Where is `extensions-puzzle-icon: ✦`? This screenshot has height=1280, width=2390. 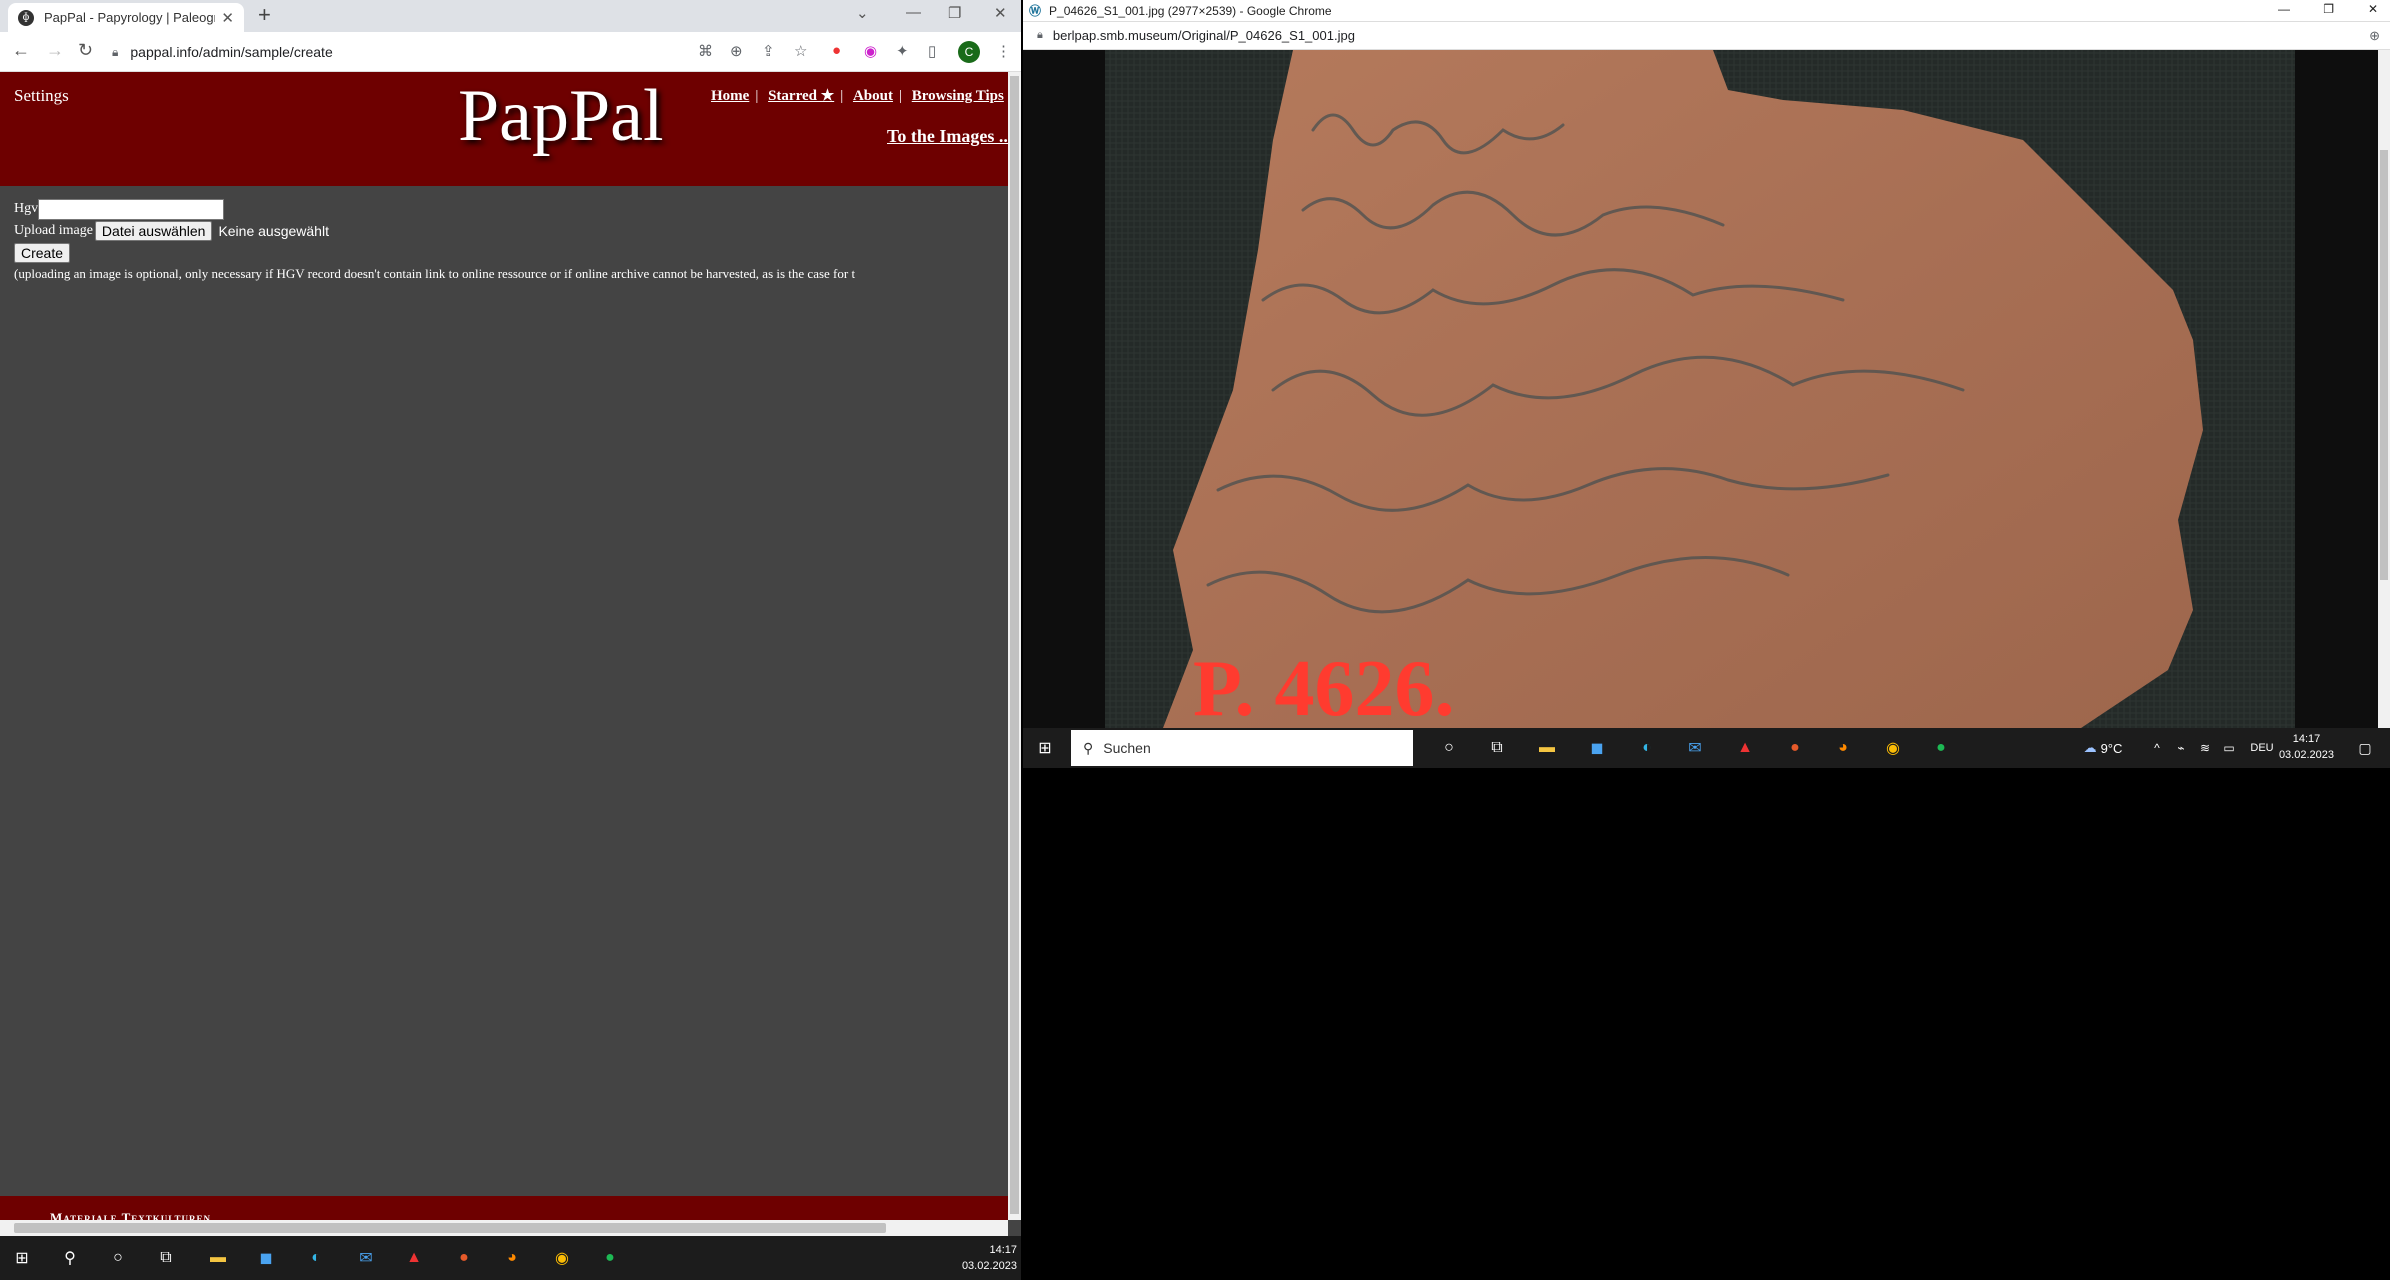 extensions-puzzle-icon: ✦ is located at coordinates (902, 51).